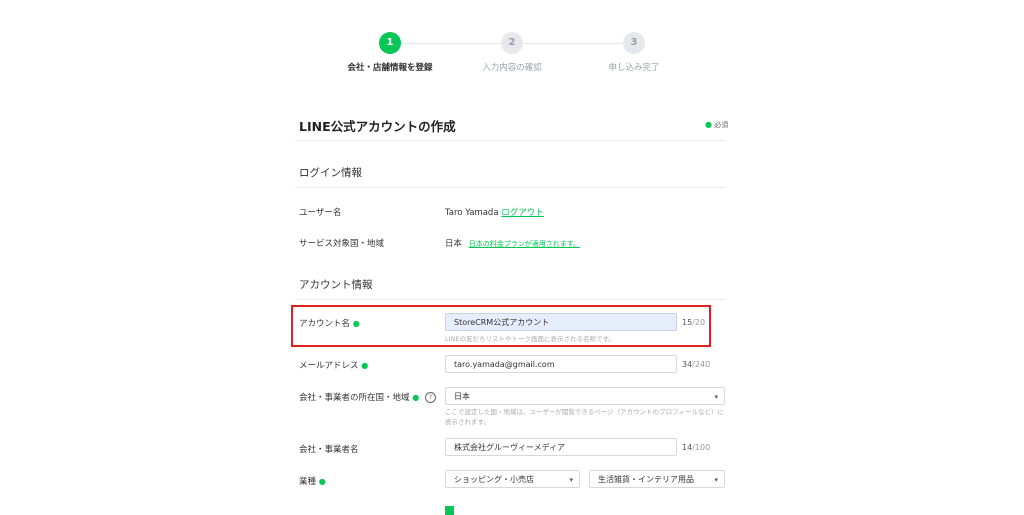  What do you see at coordinates (377, 126) in the screenshot?
I see `page-title: LINE公式アカウントの作成` at bounding box center [377, 126].